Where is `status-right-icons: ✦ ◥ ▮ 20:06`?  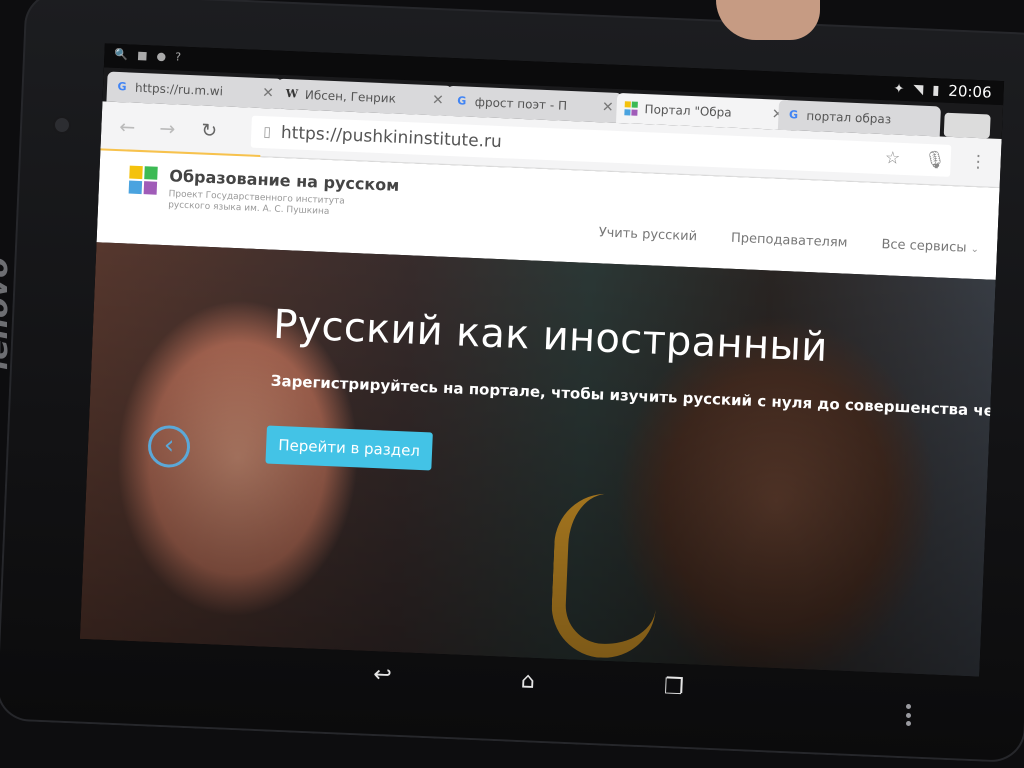
status-right-icons: ✦ ◥ ▮ 20:06 is located at coordinates (942, 90).